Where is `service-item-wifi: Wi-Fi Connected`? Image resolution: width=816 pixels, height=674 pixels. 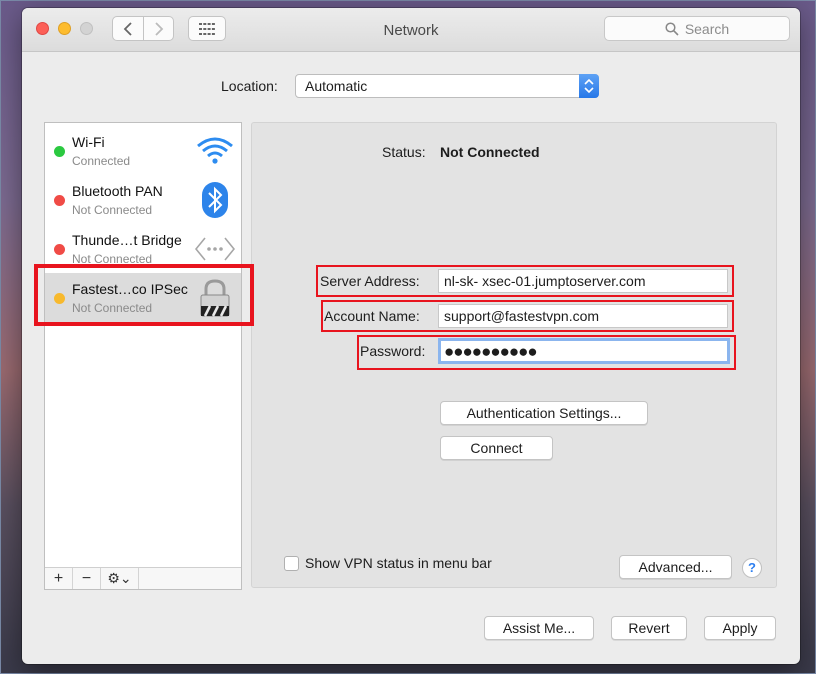
service-item-wifi: Wi-Fi Connected is located at coordinates (143, 150).